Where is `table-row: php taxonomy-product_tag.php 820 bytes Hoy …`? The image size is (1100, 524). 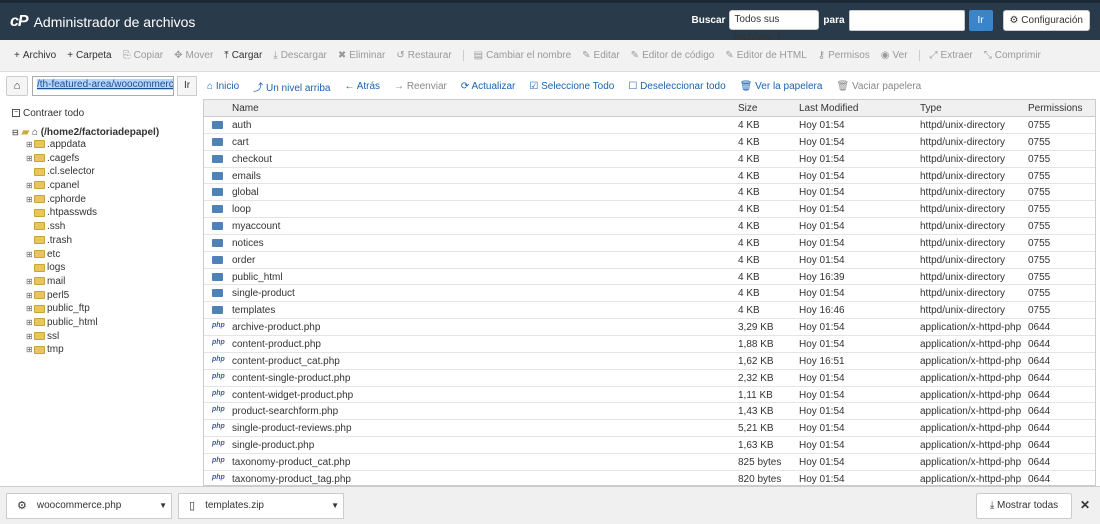
table-row: php taxonomy-product_tag.php 820 bytes Hoy … is located at coordinates (649, 478).